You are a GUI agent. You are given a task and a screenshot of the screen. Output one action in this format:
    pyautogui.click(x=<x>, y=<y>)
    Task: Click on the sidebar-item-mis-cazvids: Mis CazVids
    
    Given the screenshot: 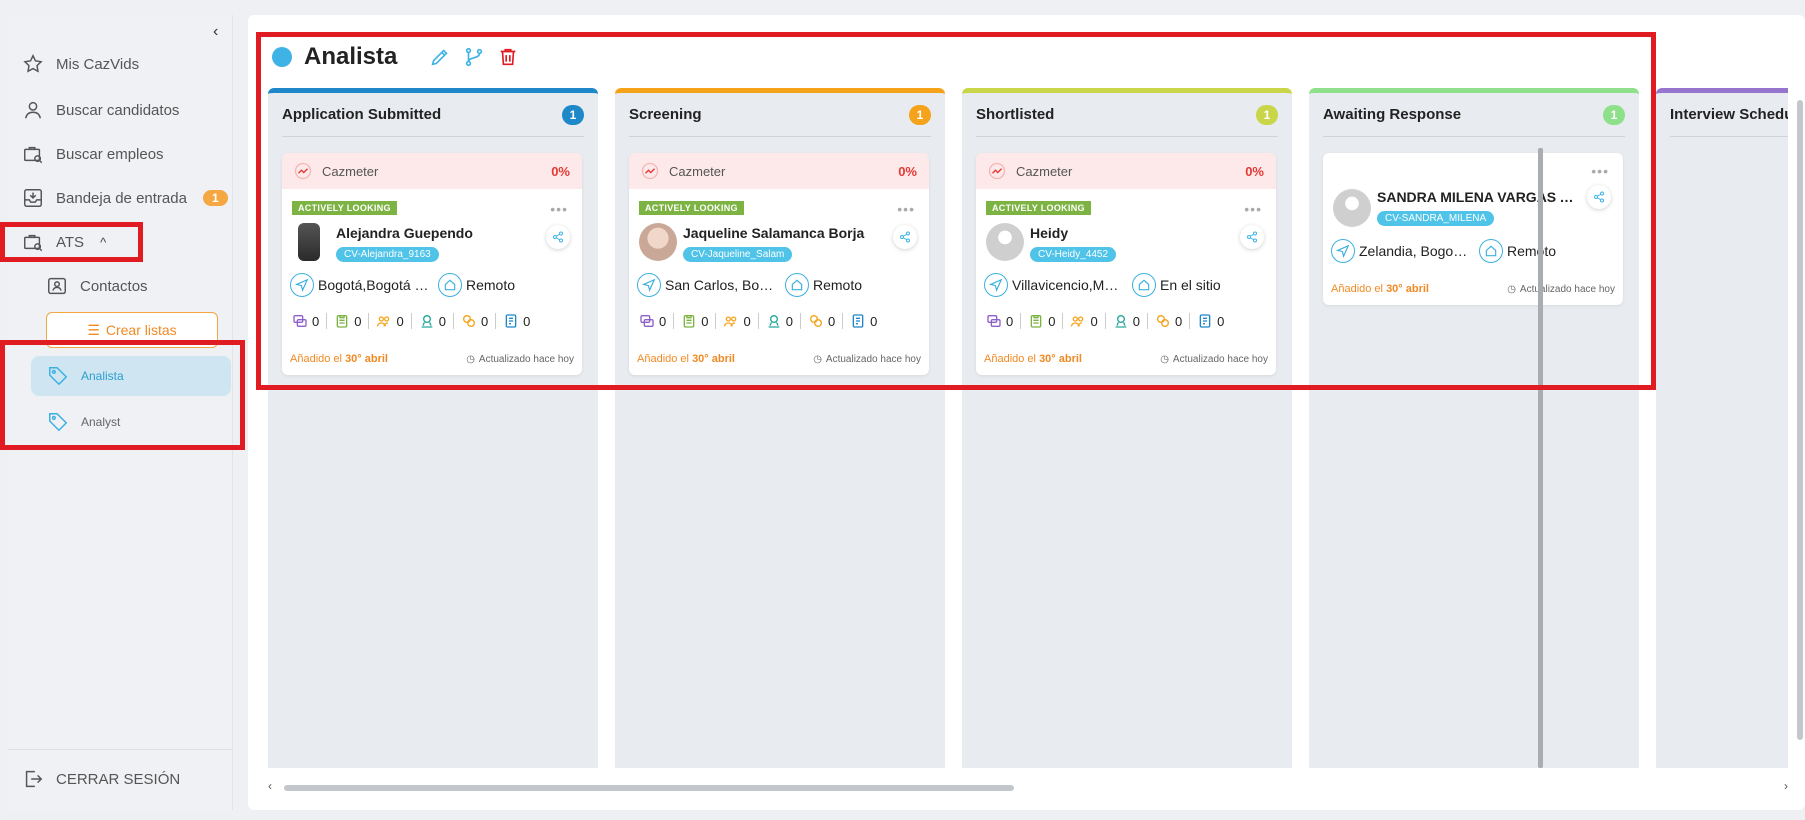 What is the action you would take?
    pyautogui.click(x=80, y=64)
    